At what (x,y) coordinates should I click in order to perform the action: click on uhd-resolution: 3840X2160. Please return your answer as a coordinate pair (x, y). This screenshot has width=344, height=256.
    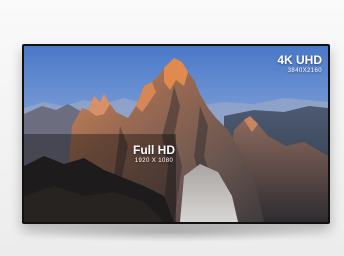
    Looking at the image, I should click on (304, 71).